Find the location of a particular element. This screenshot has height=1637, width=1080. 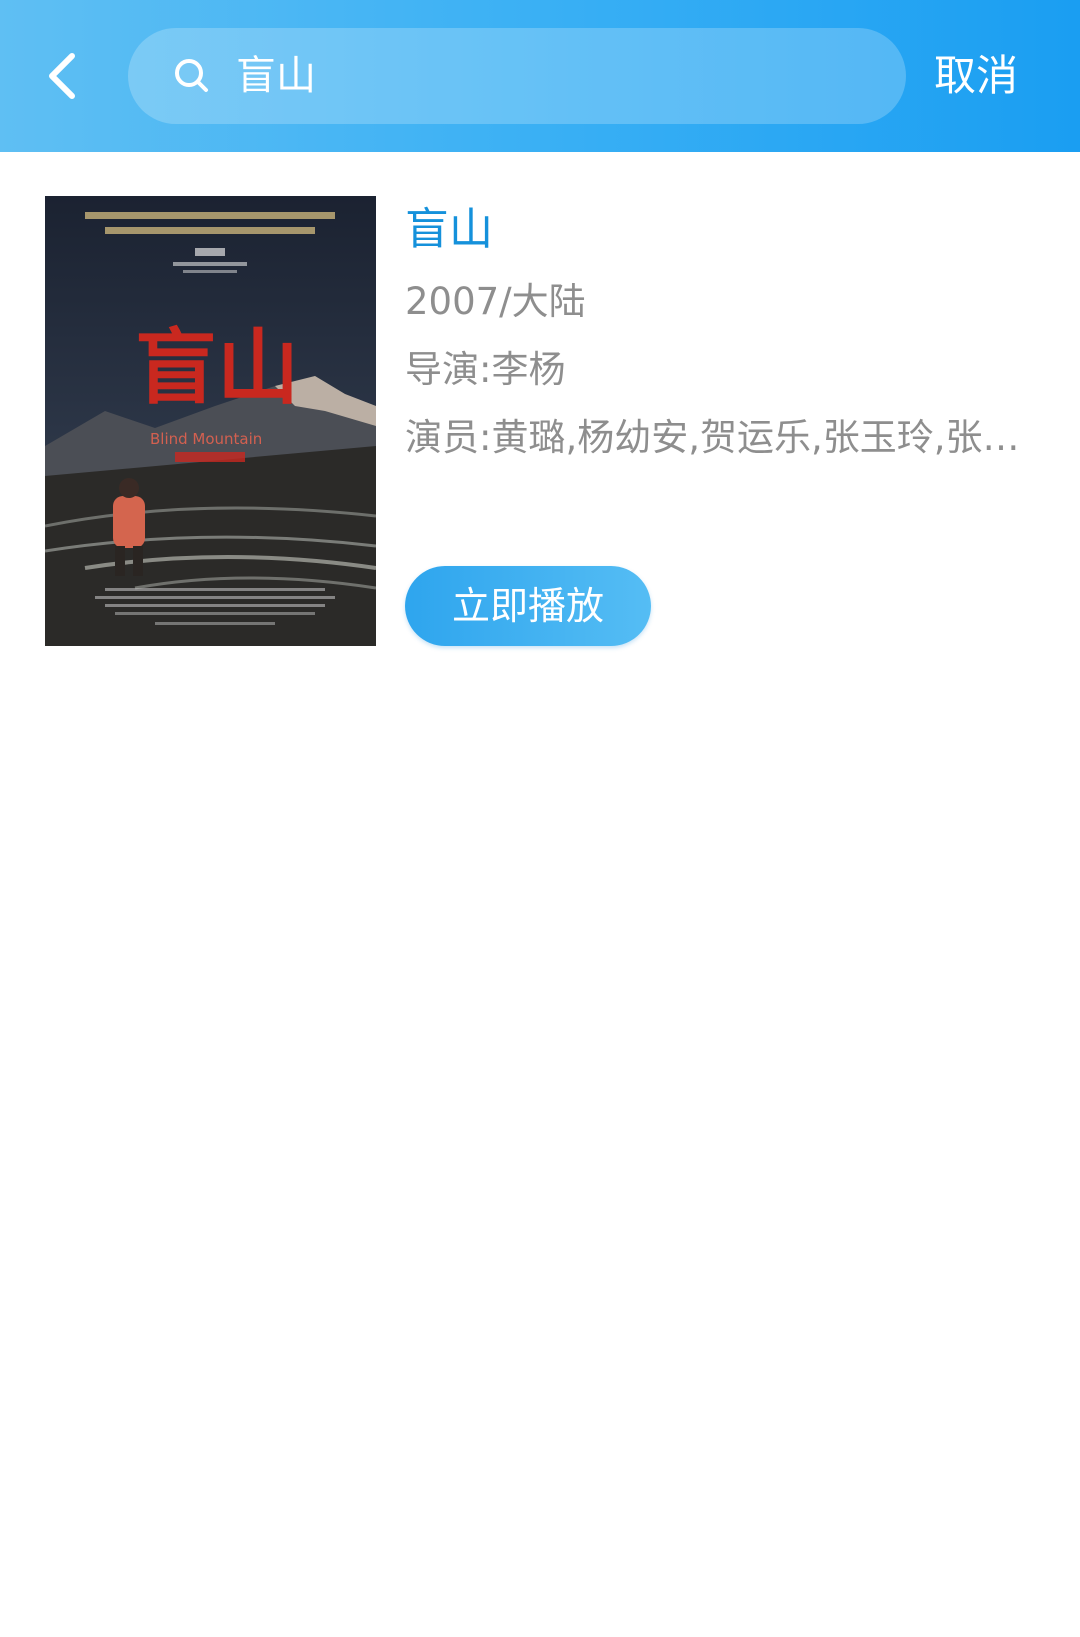

chevron-left-icon is located at coordinates (62, 76).